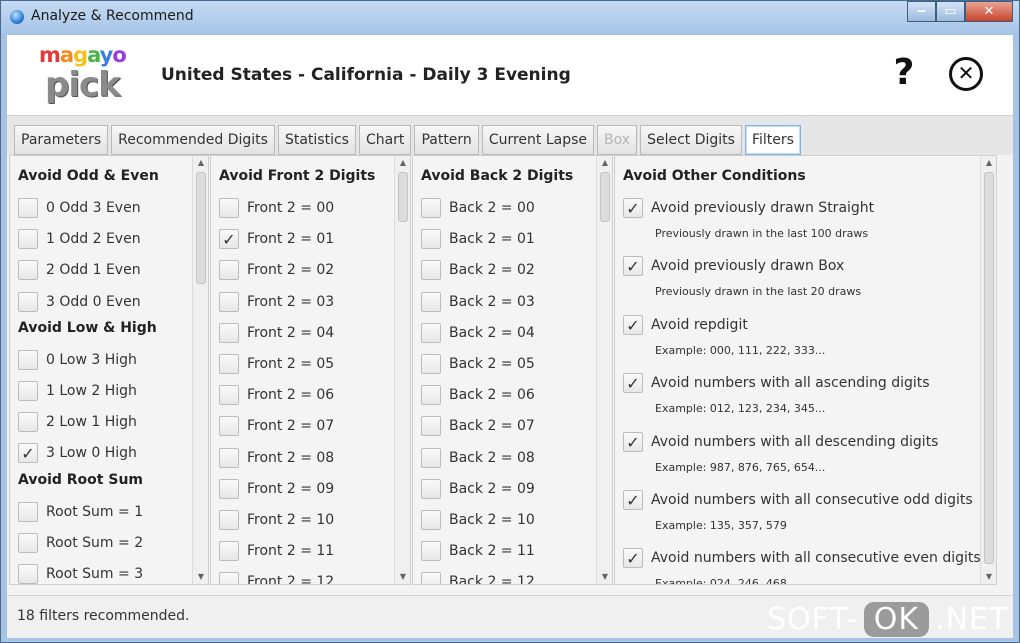  I want to click on checkbox-row: 3 Odd 0 Even, so click(79, 302).